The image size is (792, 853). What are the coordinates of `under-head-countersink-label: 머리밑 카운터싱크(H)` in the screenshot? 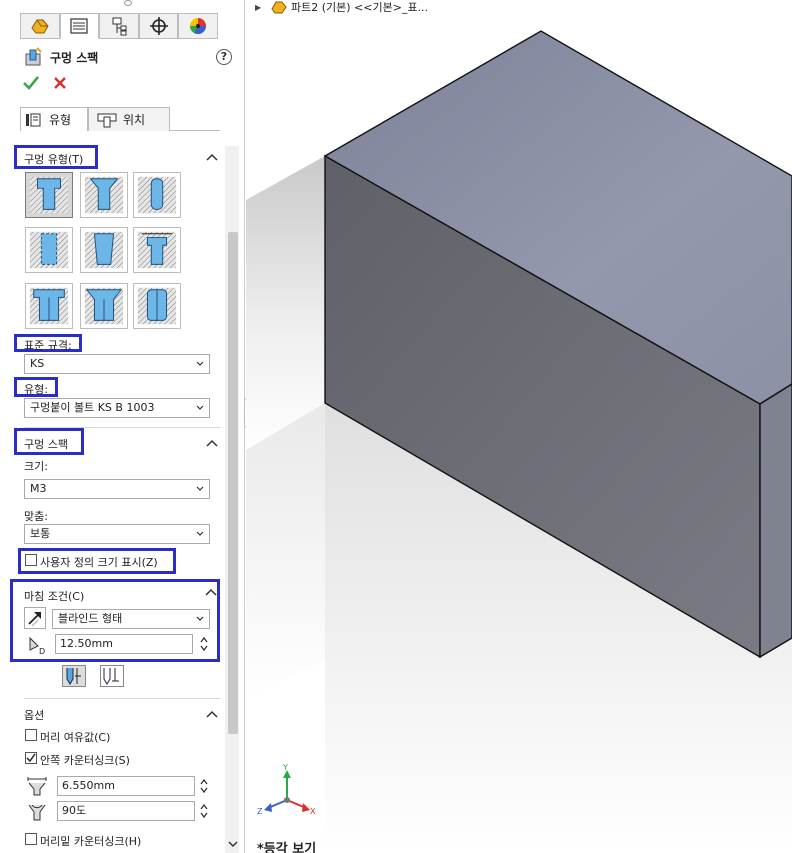 It's located at (91, 841).